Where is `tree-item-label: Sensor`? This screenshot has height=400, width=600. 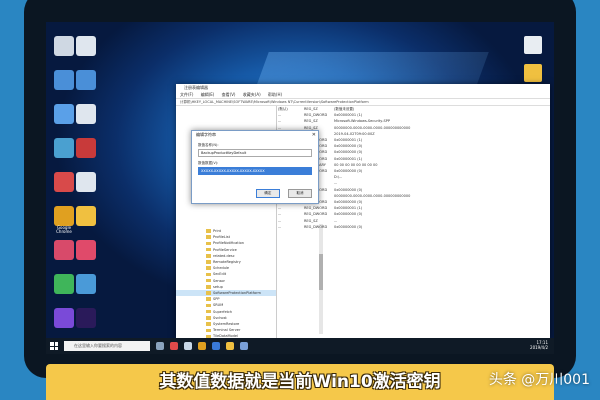 tree-item-label: Sensor is located at coordinates (219, 280).